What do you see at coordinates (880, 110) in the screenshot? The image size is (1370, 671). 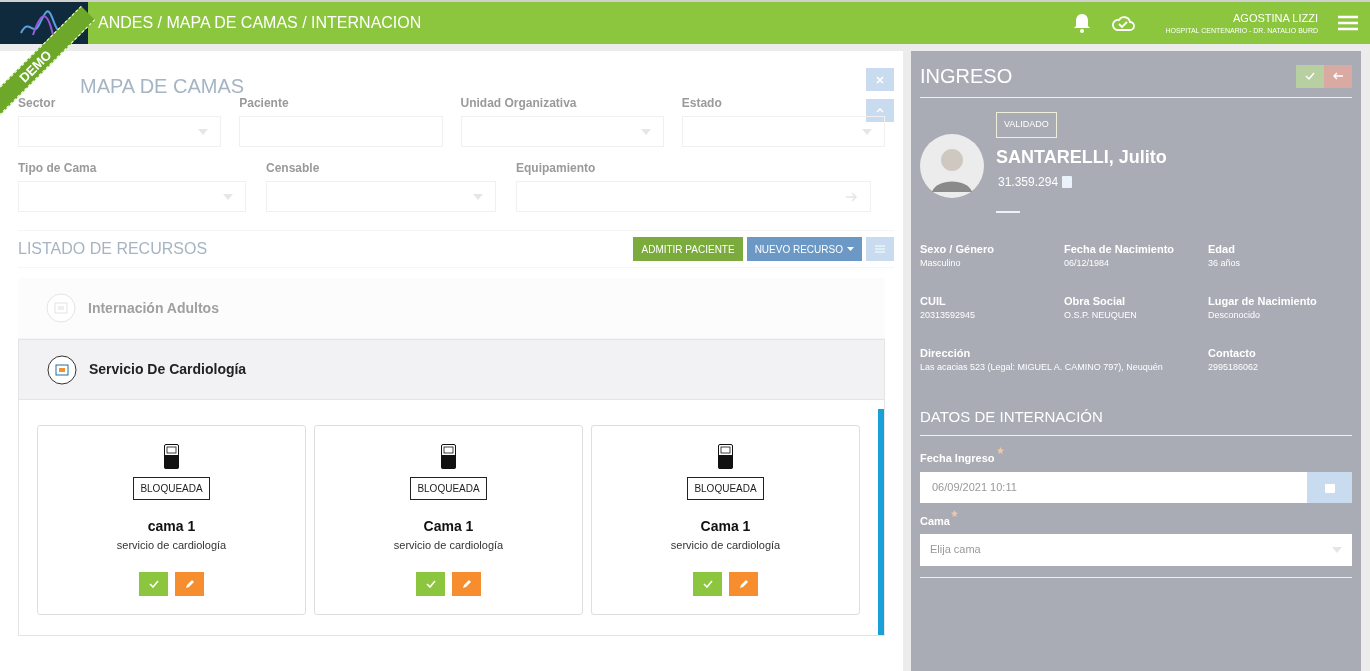 I see `collapse-button` at bounding box center [880, 110].